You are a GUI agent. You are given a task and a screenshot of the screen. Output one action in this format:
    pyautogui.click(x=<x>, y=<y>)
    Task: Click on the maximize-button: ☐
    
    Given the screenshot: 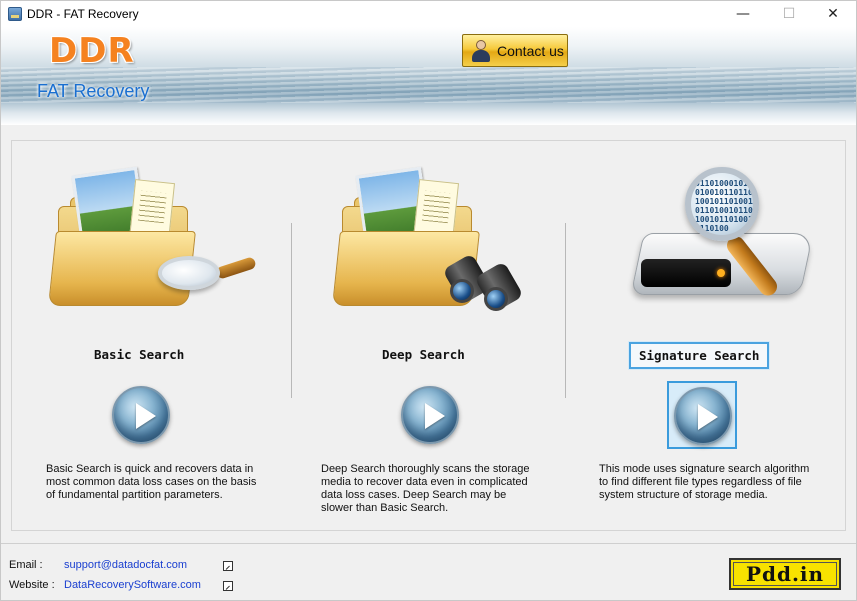 What is the action you would take?
    pyautogui.click(x=789, y=14)
    